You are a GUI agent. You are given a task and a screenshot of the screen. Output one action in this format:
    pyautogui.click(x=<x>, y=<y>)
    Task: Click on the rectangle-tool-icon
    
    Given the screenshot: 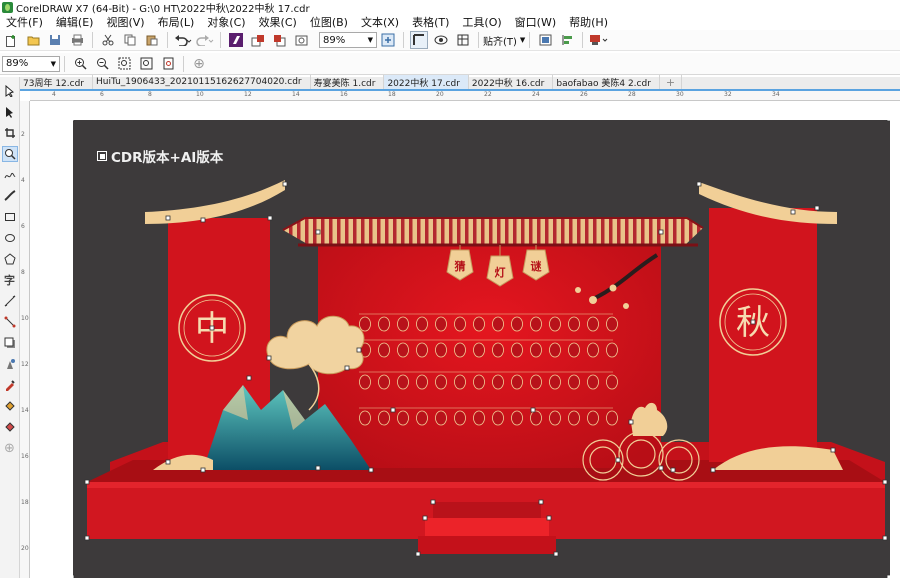 What is the action you would take?
    pyautogui.click(x=10, y=217)
    